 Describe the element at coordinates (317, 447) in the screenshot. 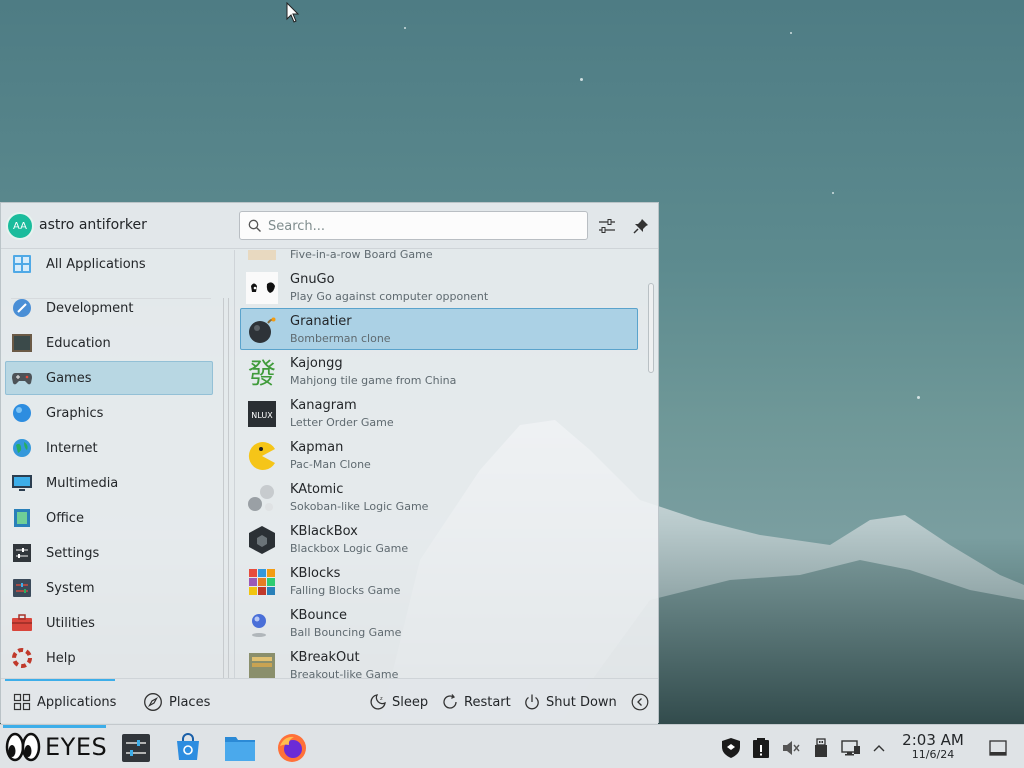

I see `app-name: Kapman` at that location.